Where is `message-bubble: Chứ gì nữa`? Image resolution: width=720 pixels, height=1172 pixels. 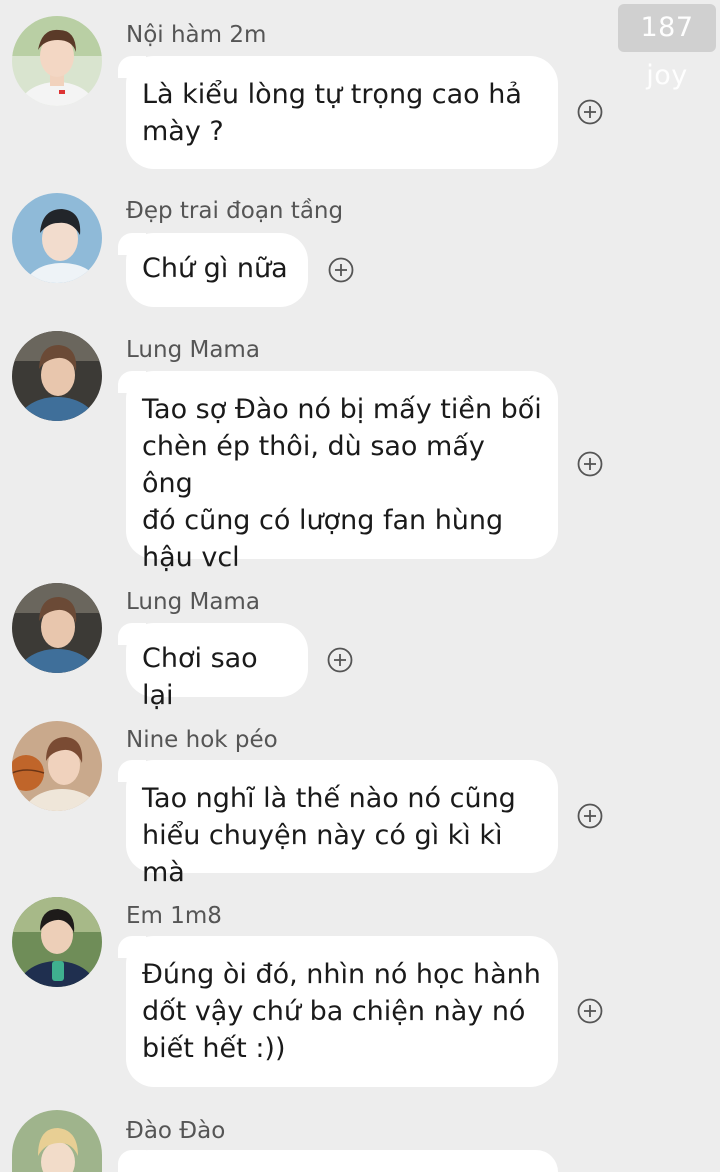
message-bubble: Chứ gì nữa is located at coordinates (213, 270).